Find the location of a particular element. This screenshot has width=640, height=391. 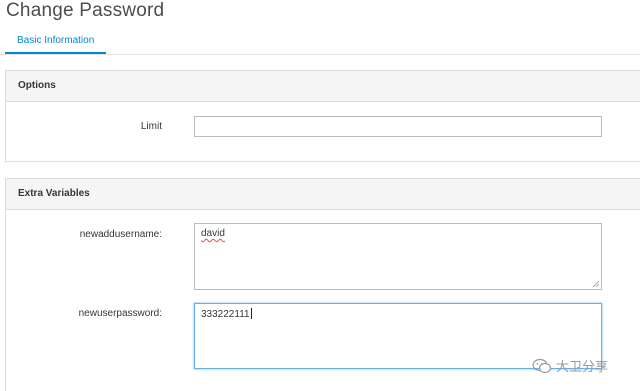

tab-basic-information: Basic Information is located at coordinates (56, 42).